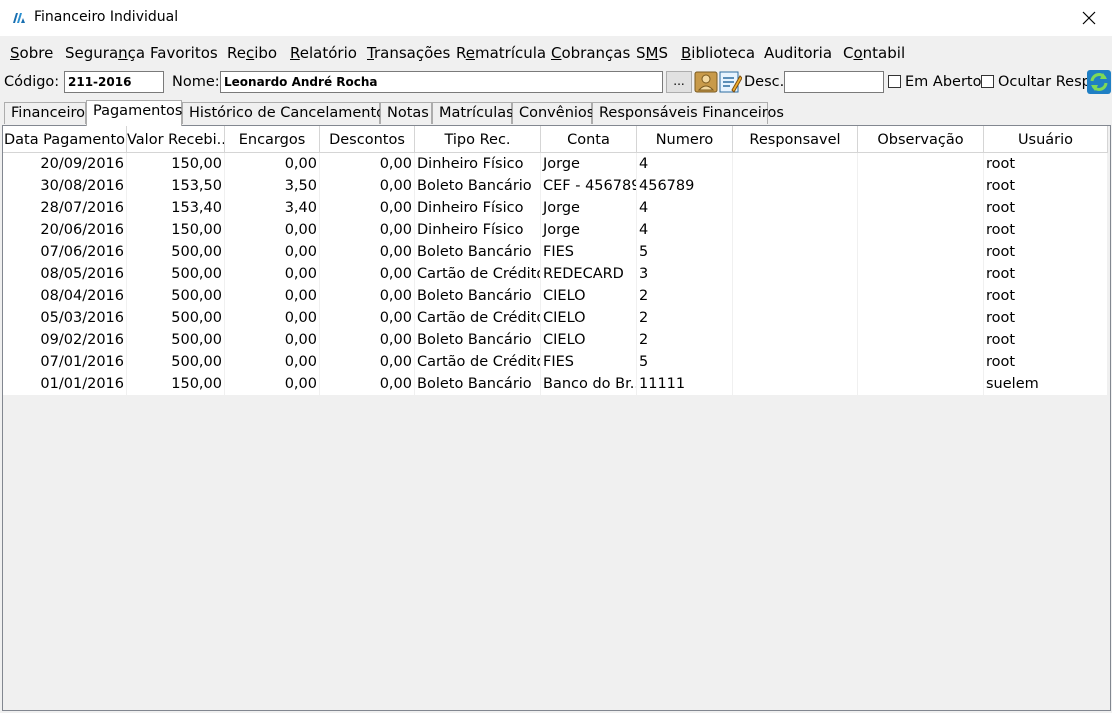 This screenshot has height=713, width=1112. Describe the element at coordinates (473, 113) in the screenshot. I see `tab-matriculas: Matrículas` at that location.